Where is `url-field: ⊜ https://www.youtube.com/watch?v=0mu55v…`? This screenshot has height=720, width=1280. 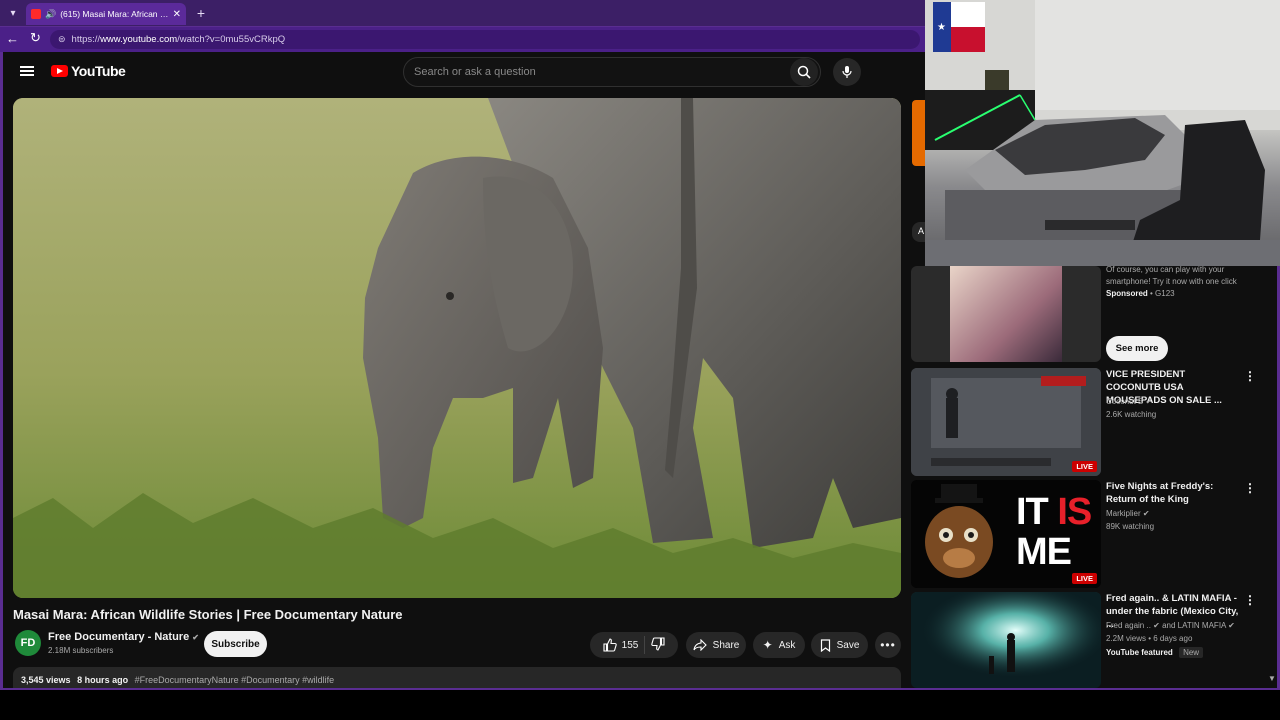
url-field: ⊜ https://www.youtube.com/watch?v=0mu55v… is located at coordinates (485, 39).